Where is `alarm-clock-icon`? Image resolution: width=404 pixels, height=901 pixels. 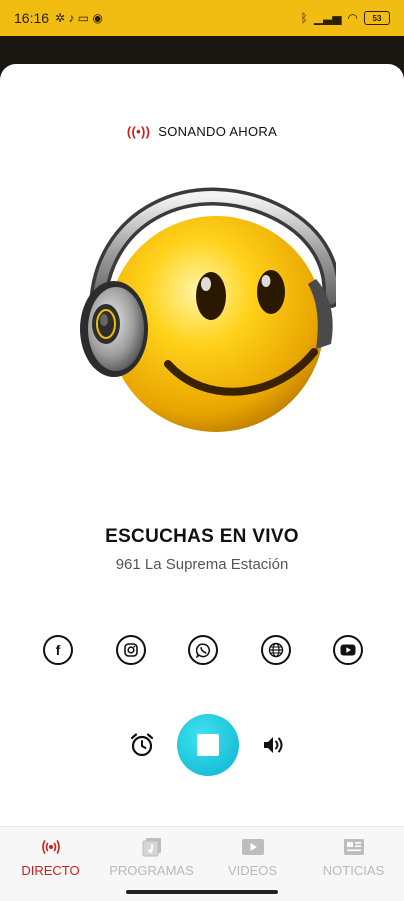
alarm-clock-icon is located at coordinates (142, 745).